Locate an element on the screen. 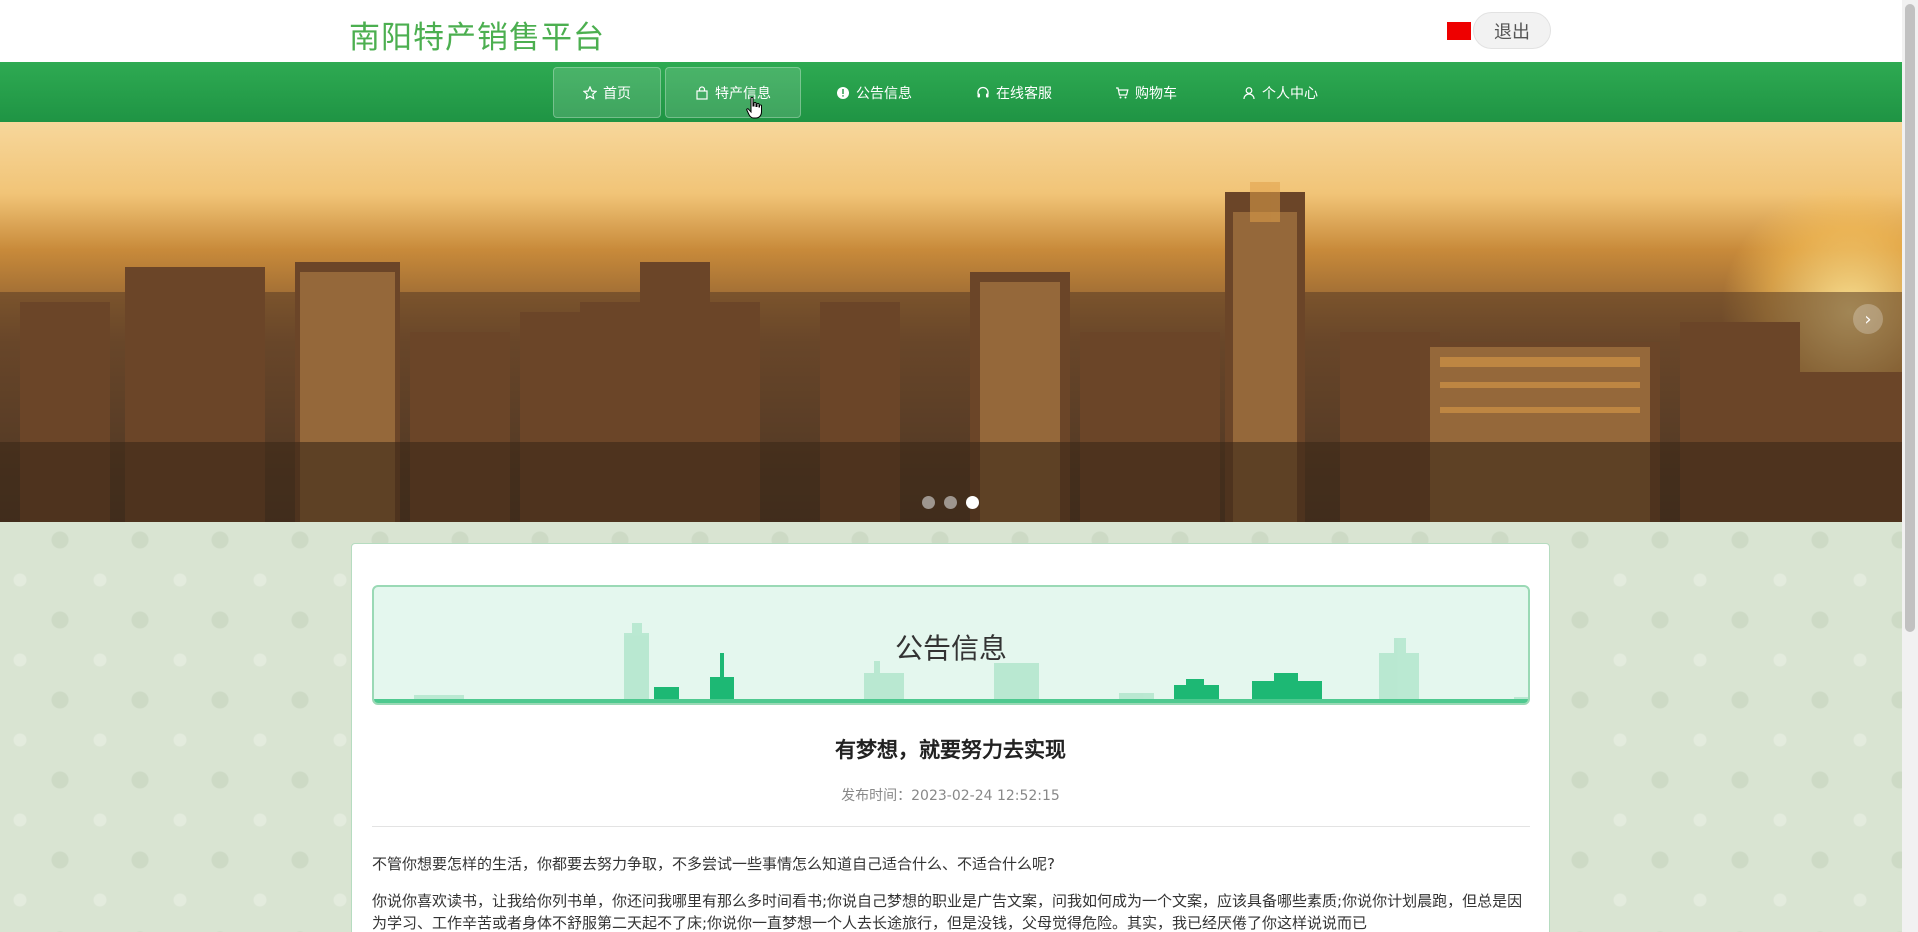 The image size is (1918, 932). nav-label: 在线客服 is located at coordinates (1024, 93).